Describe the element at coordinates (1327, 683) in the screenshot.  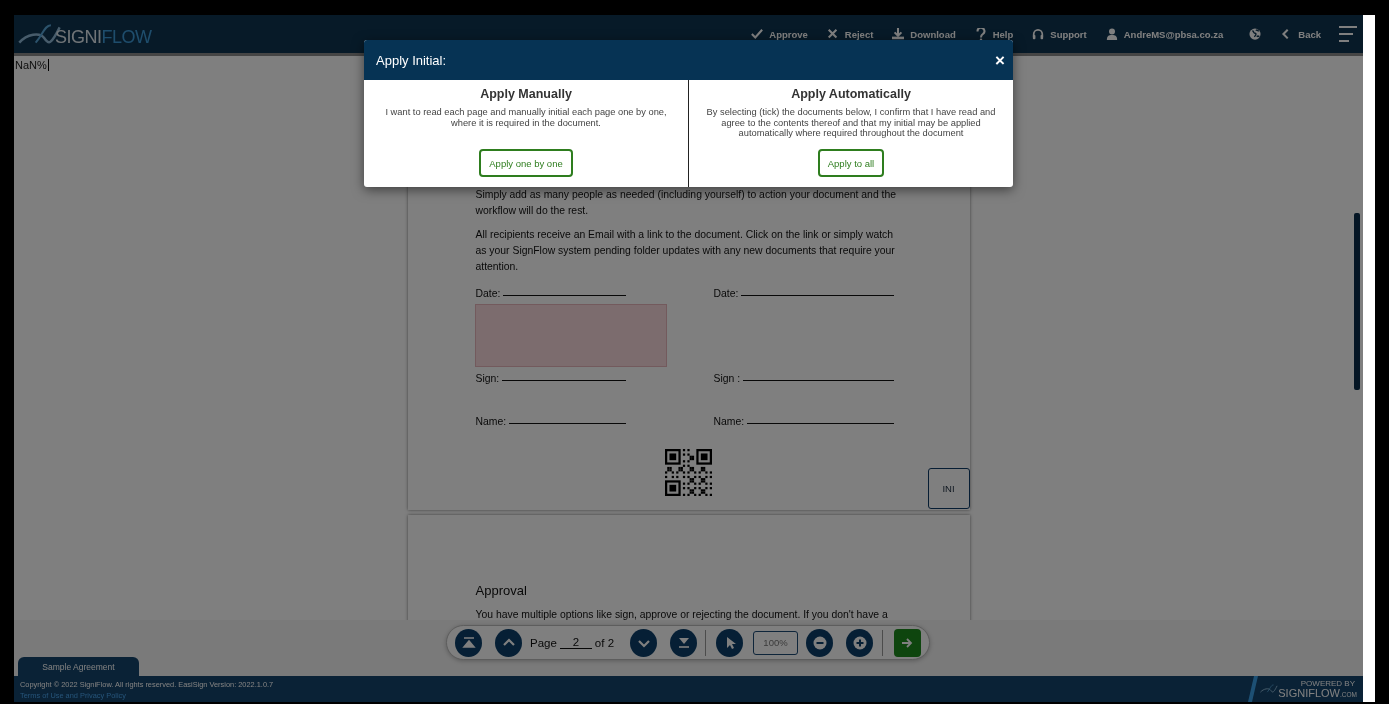
I see `powered-by-caption: POWERED BY` at that location.